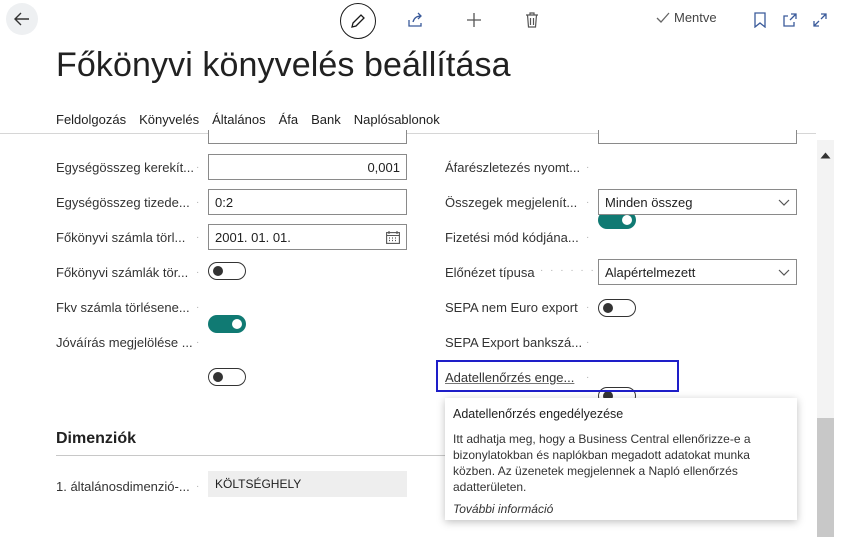 This screenshot has height=537, width=855. What do you see at coordinates (227, 324) in the screenshot?
I see `gl-account-delete-toggle` at bounding box center [227, 324].